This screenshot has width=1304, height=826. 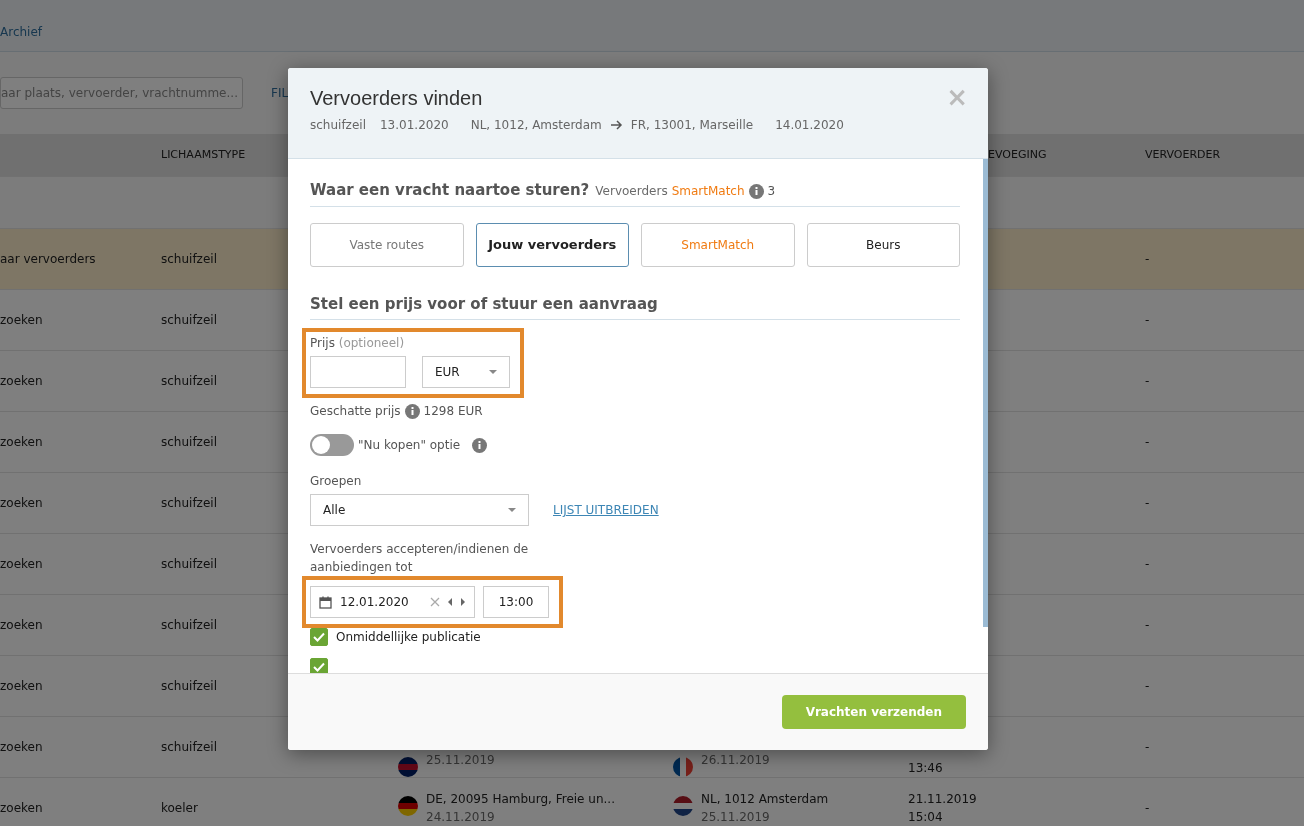 What do you see at coordinates (203, 154) in the screenshot?
I see `column-header: LICHAAMSTYPE` at bounding box center [203, 154].